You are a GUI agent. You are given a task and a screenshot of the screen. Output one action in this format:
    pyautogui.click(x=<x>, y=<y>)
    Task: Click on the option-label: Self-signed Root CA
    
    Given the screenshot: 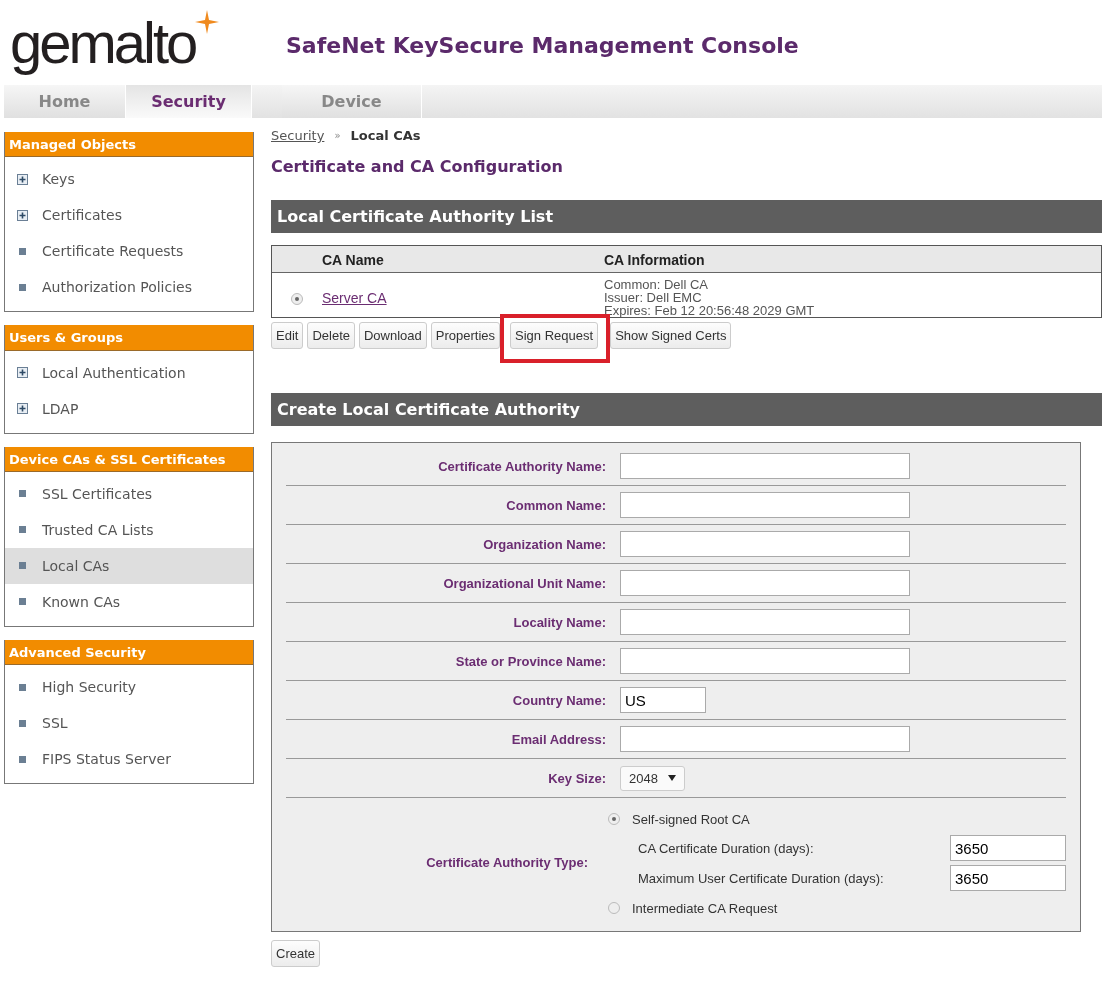 What is the action you would take?
    pyautogui.click(x=691, y=819)
    